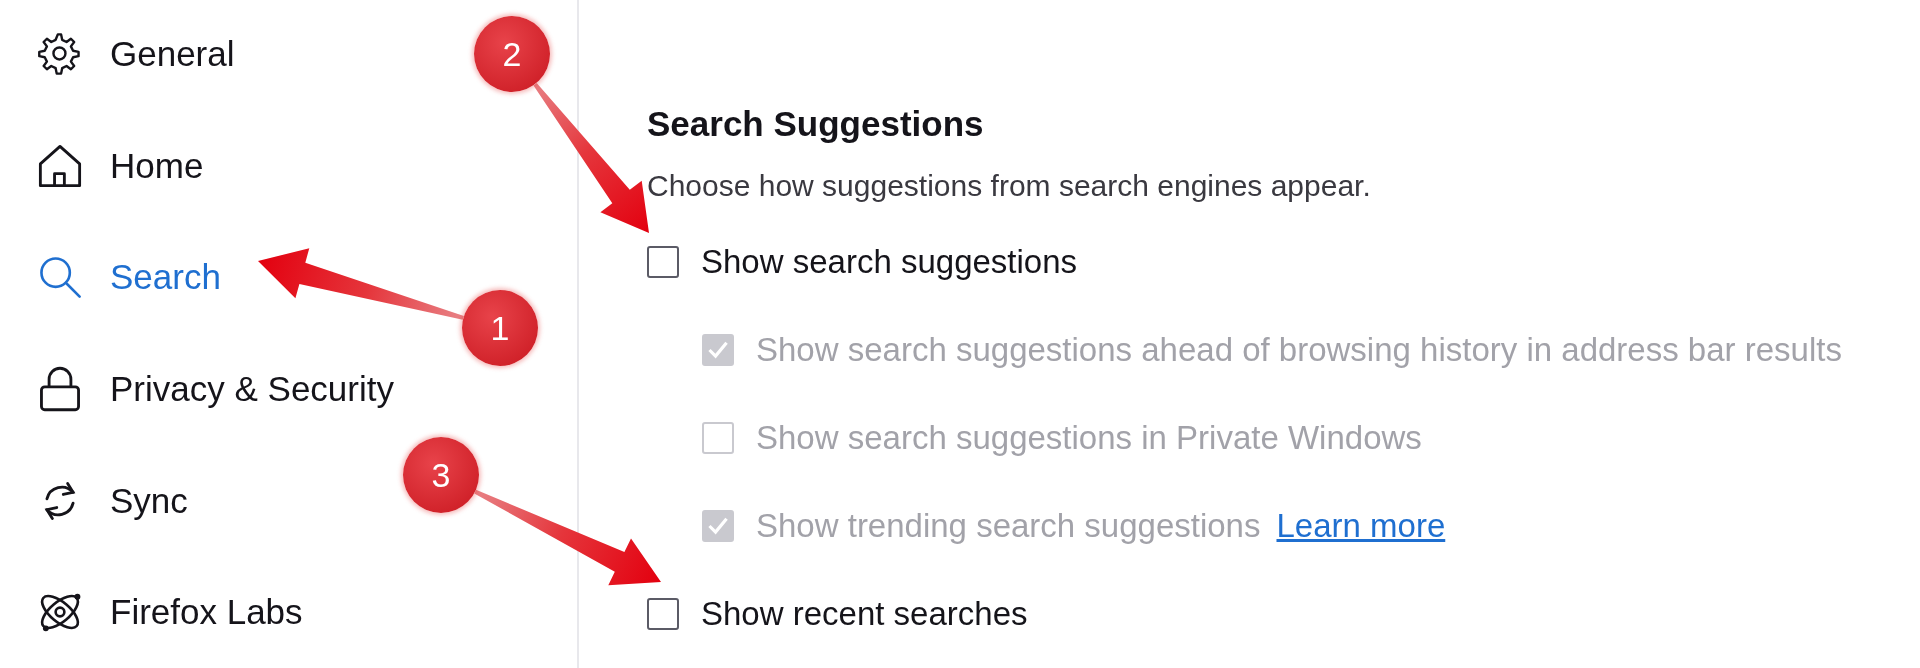  What do you see at coordinates (889, 262) in the screenshot?
I see `checkbox-label: Show search suggestions` at bounding box center [889, 262].